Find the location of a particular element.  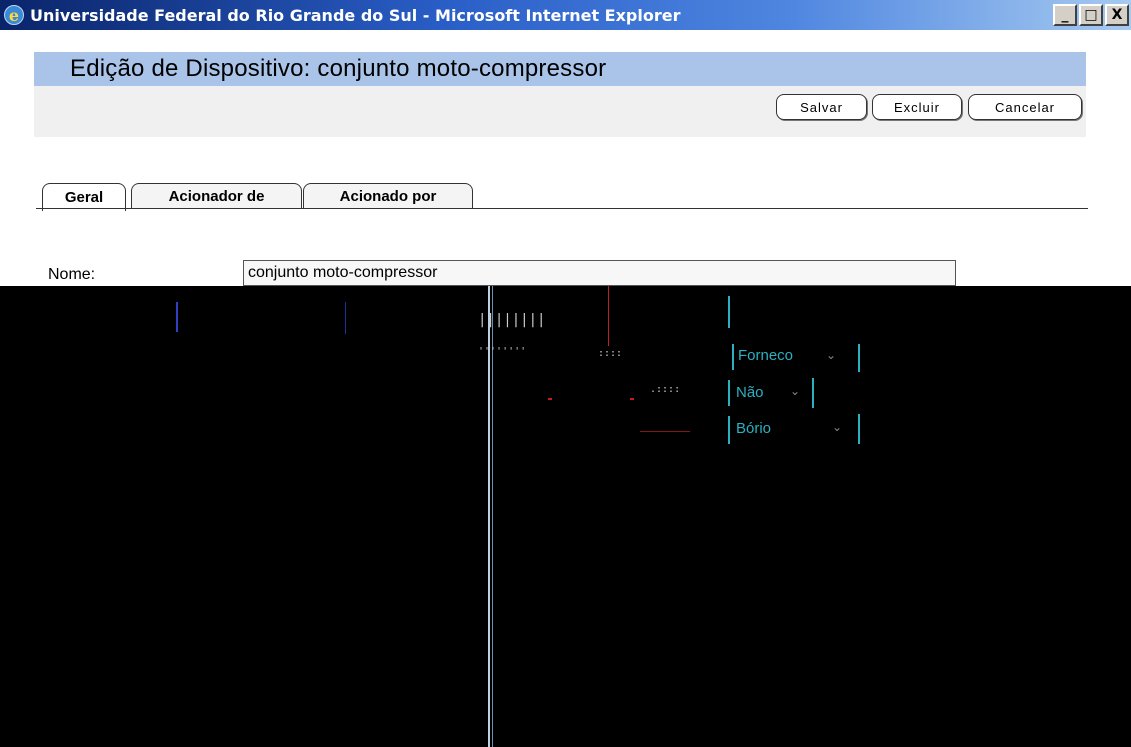

save-button: Salvar is located at coordinates (821, 107).